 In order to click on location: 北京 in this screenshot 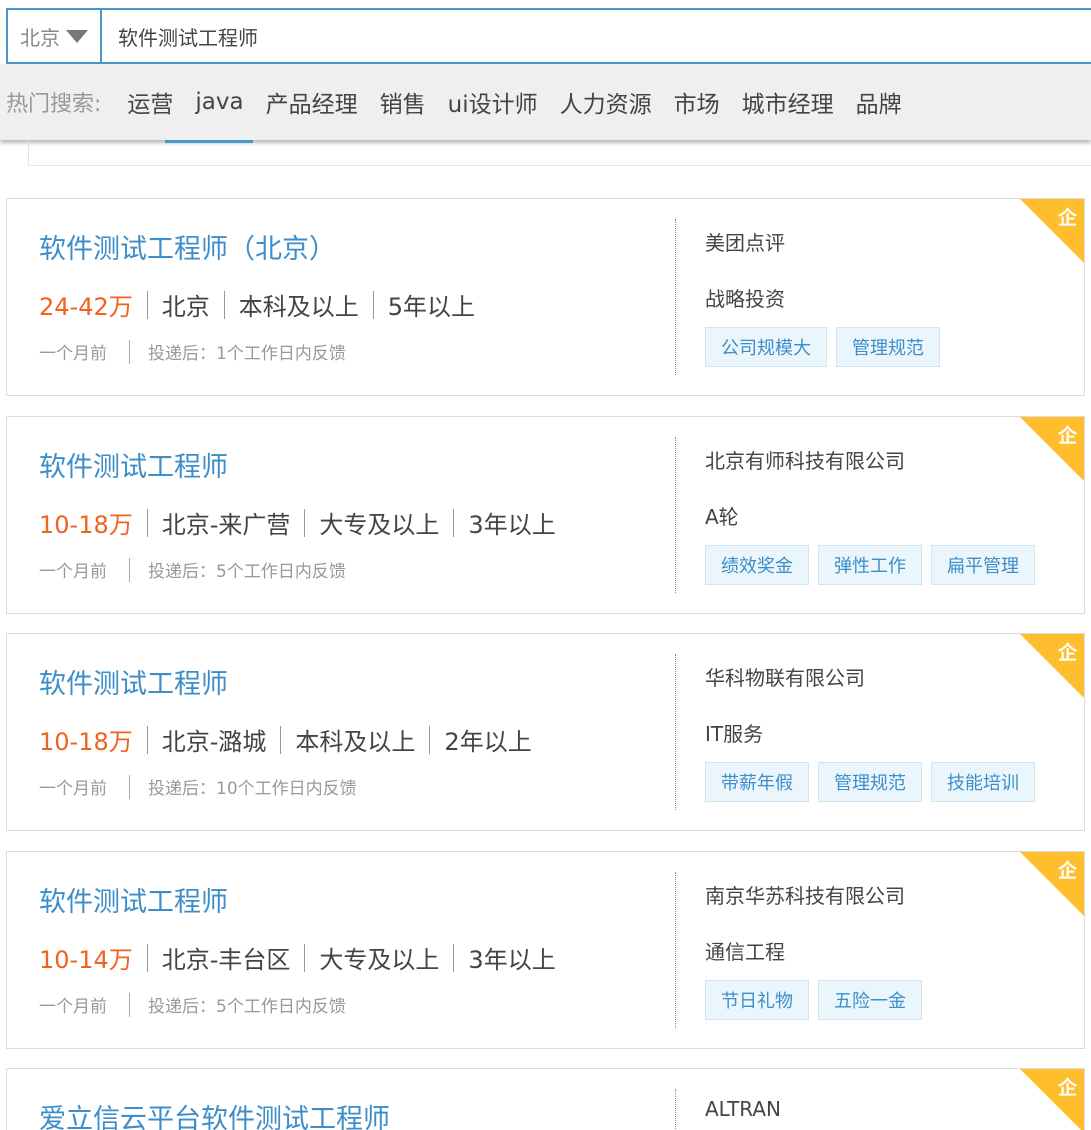, I will do `click(185, 307)`.